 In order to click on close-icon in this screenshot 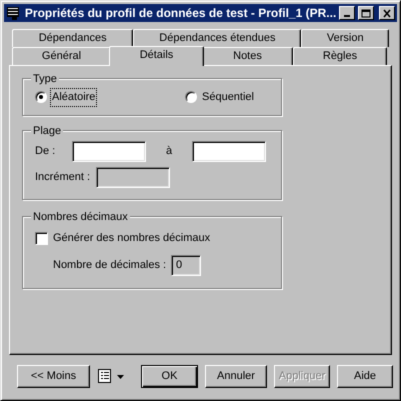, I will do `click(387, 13)`.